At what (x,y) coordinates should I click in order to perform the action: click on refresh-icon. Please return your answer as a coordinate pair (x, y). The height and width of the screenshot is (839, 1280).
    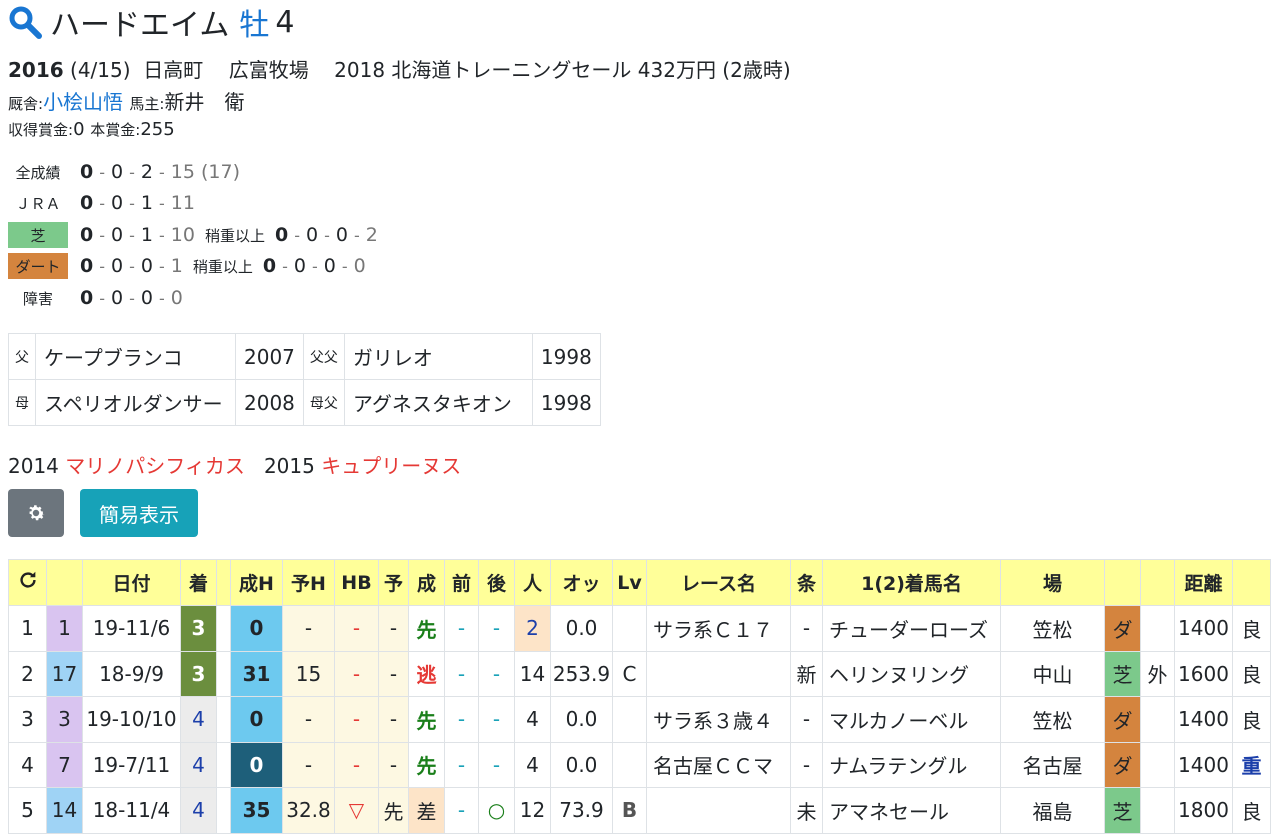
    Looking at the image, I should click on (27, 582).